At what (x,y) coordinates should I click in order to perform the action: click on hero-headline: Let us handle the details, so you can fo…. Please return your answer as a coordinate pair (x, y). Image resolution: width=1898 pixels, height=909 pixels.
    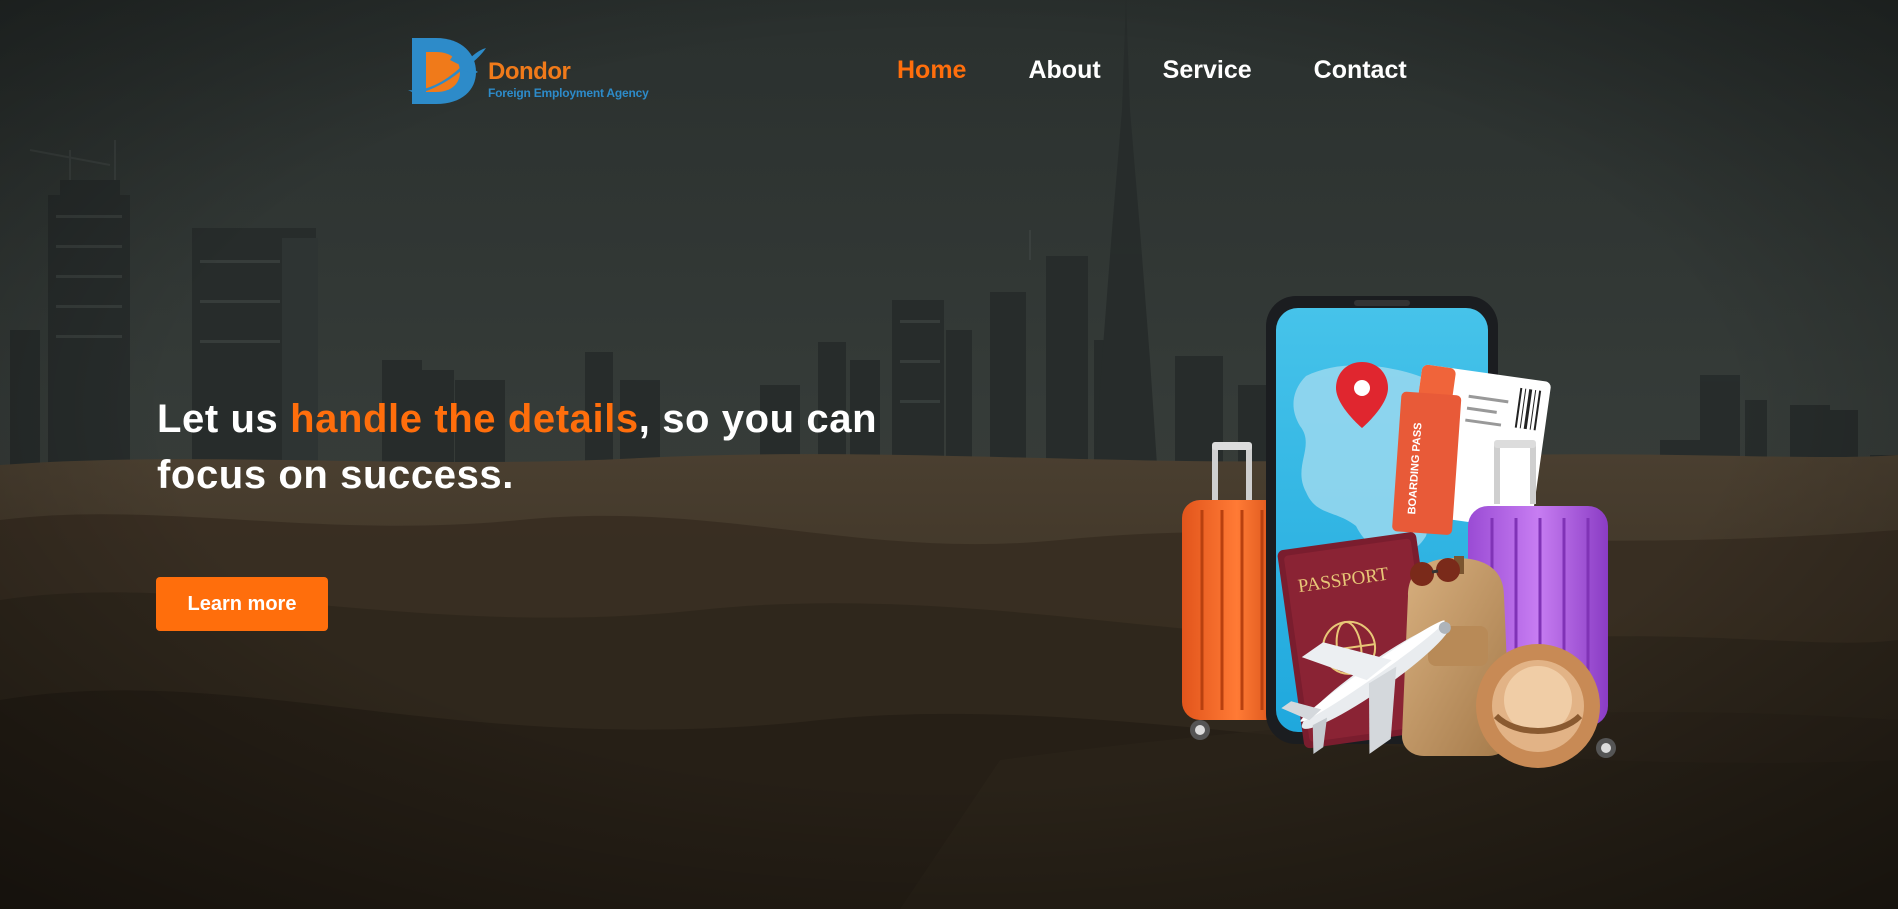
    Looking at the image, I should click on (527, 447).